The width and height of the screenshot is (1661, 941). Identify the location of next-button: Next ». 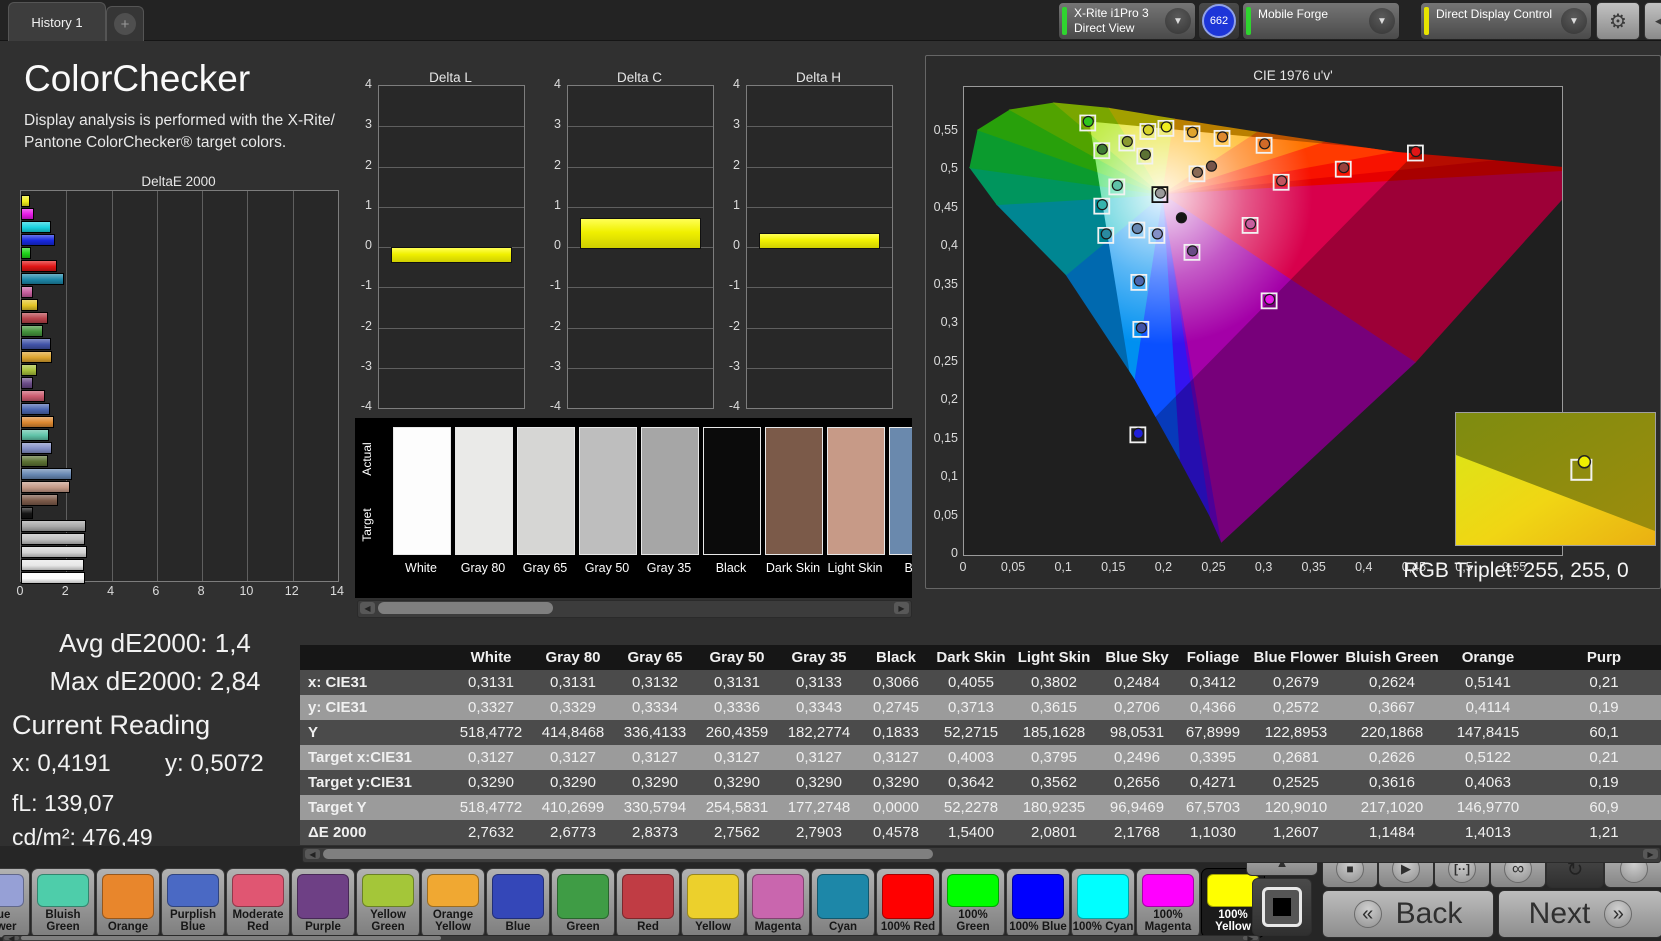
(1579, 914).